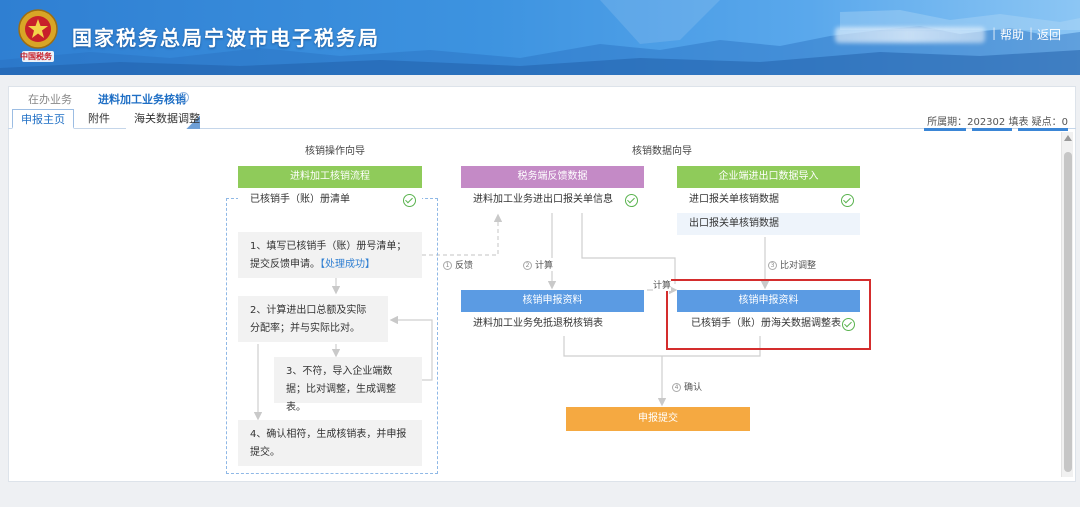  Describe the element at coordinates (347, 264) in the screenshot. I see `step-1-status: 【处理成功】` at that location.